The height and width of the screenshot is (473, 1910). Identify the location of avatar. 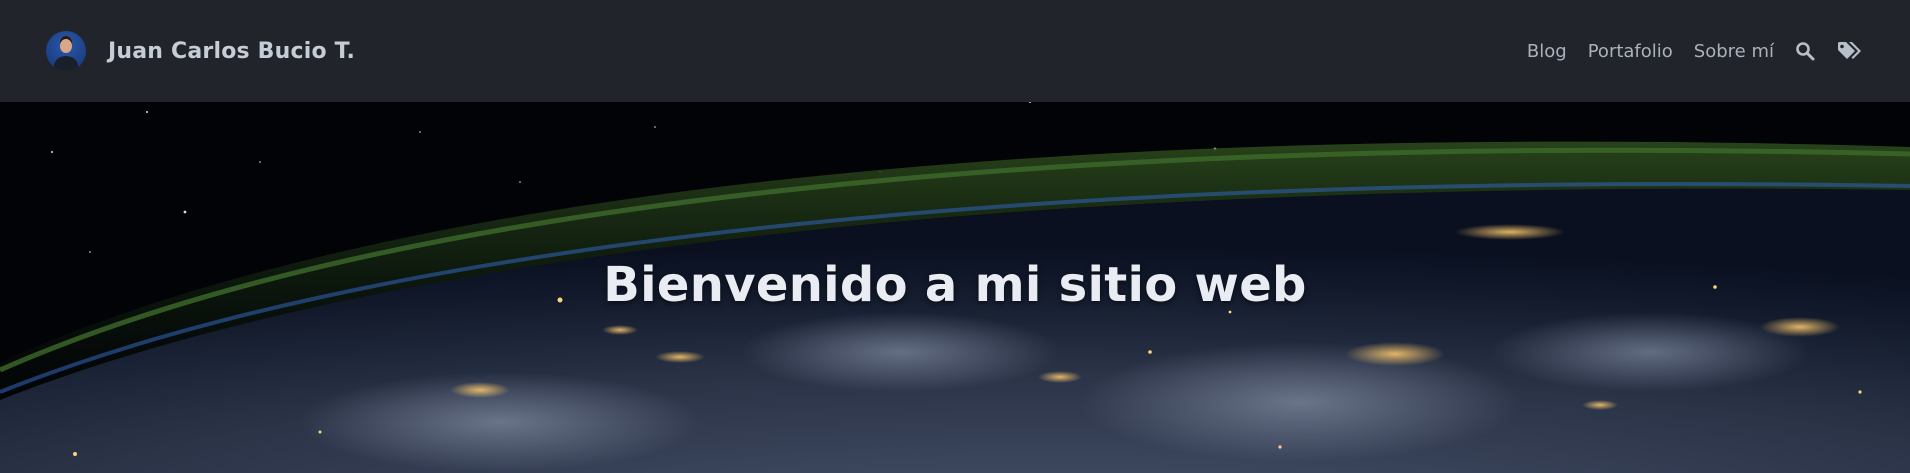
(66, 51).